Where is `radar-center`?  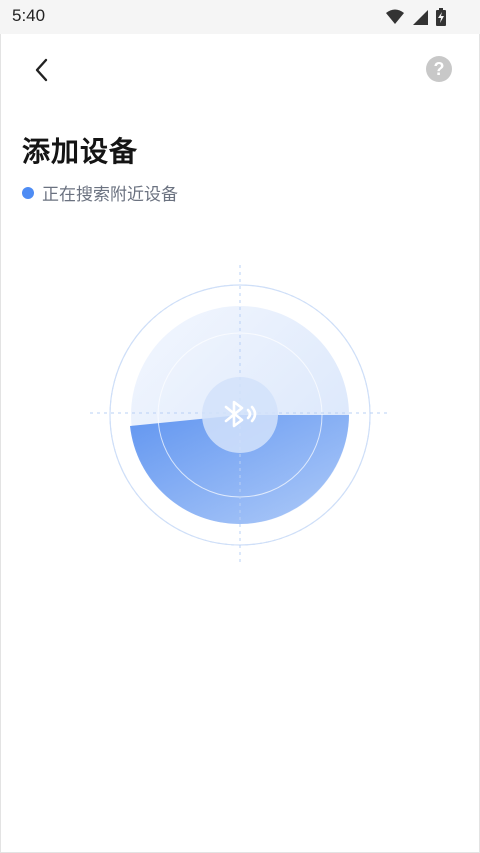 radar-center is located at coordinates (240, 415).